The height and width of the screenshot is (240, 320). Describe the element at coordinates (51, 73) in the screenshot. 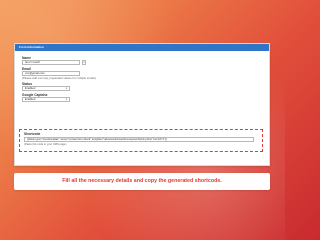

I see `email-input: xxx@gmail.com` at that location.